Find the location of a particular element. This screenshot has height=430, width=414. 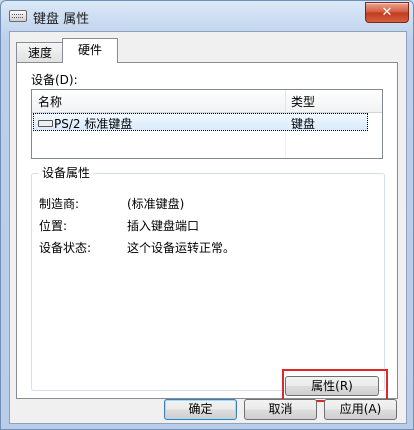

device-properties-title: 设备属性 is located at coordinates (66, 172).